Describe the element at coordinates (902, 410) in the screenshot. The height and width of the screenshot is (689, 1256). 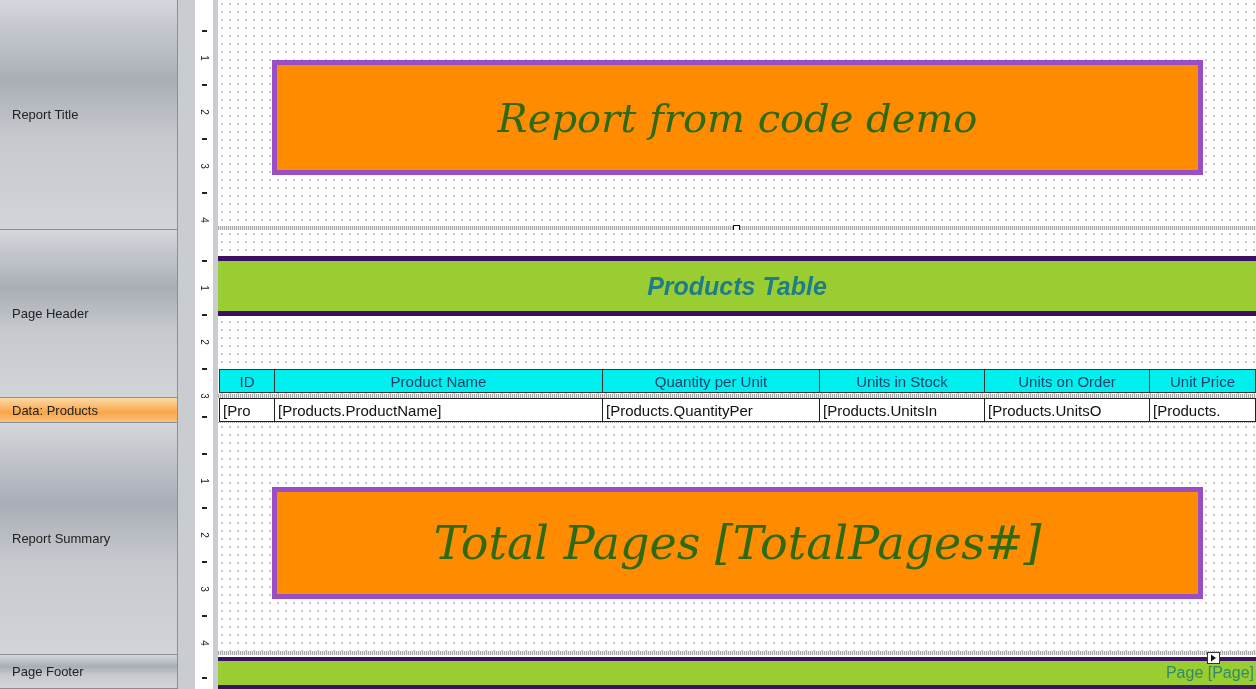
I see `table-cell: [Products.UnitsIn` at that location.